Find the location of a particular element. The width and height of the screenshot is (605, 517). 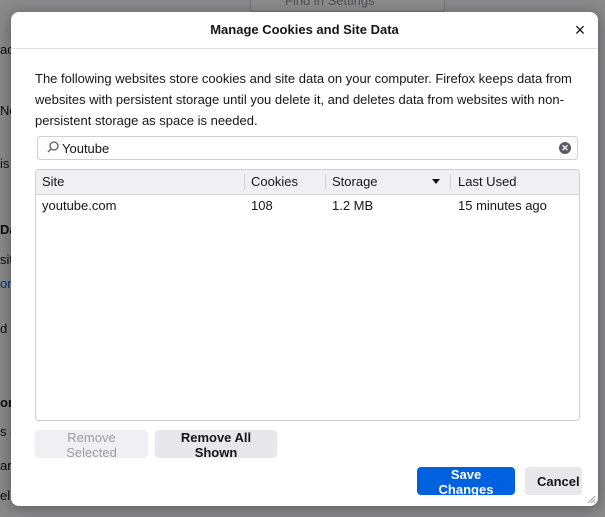

dialog-header: Manage Cookies and Site Data × is located at coordinates (304, 30).